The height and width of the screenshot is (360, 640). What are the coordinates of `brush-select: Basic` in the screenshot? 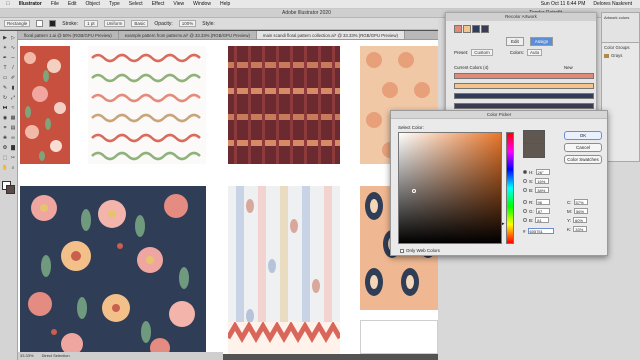 It's located at (140, 23).